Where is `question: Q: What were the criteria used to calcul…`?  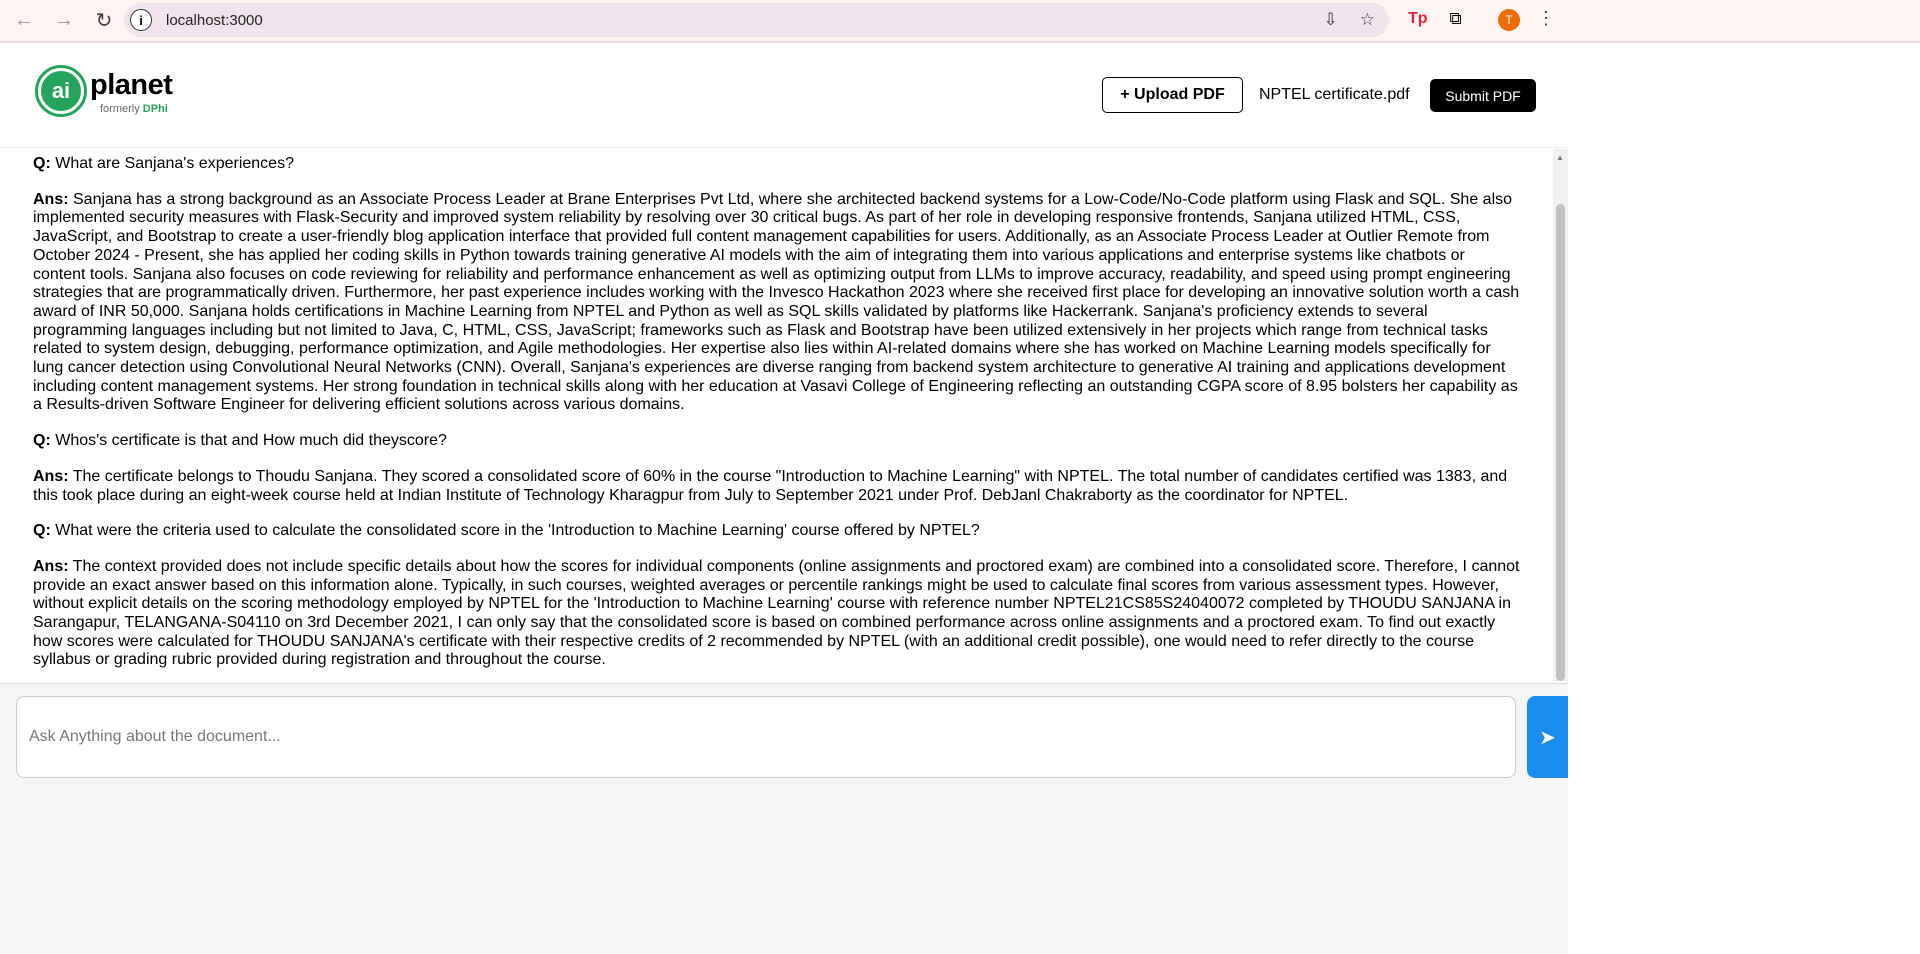
question: Q: What were the criteria used to calcul… is located at coordinates (506, 531).